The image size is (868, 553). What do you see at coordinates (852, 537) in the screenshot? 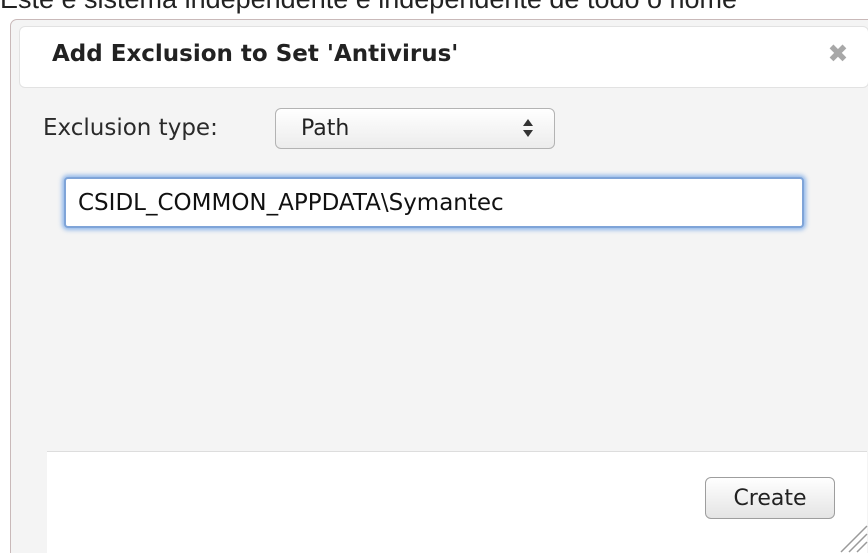
I see `resize-grip-icon` at bounding box center [852, 537].